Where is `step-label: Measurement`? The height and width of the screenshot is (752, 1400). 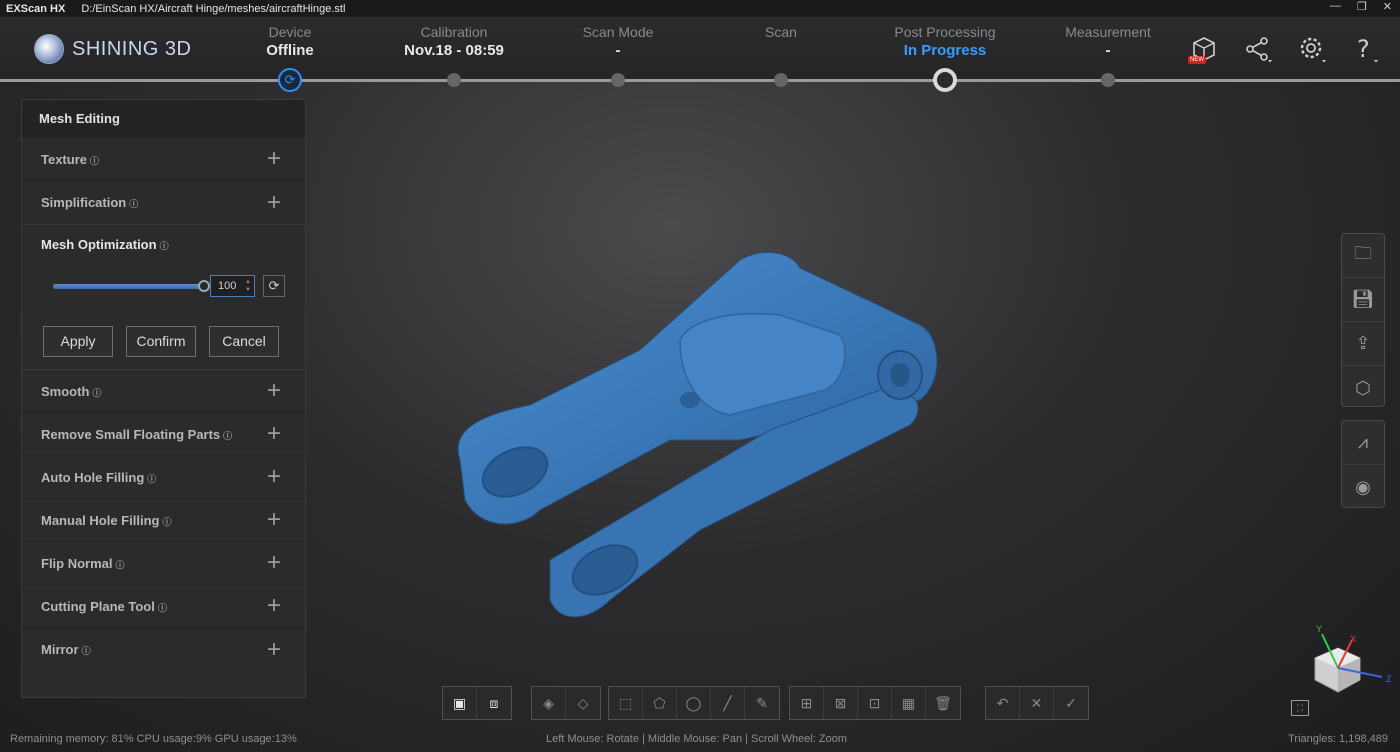 step-label: Measurement is located at coordinates (1108, 32).